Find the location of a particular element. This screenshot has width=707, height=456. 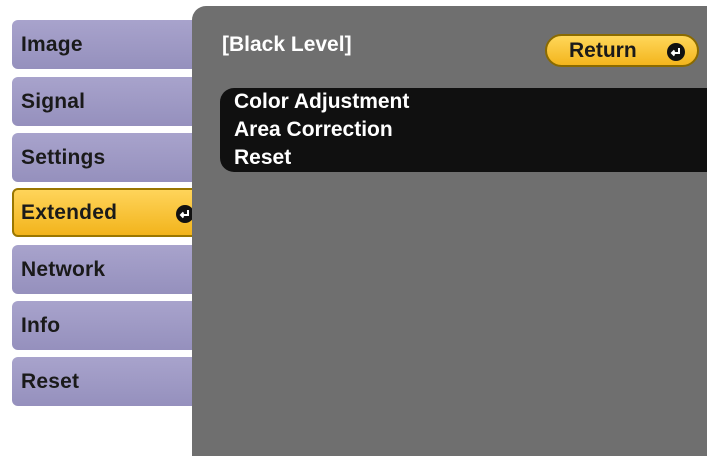

option-reset: Reset is located at coordinates (463, 158).